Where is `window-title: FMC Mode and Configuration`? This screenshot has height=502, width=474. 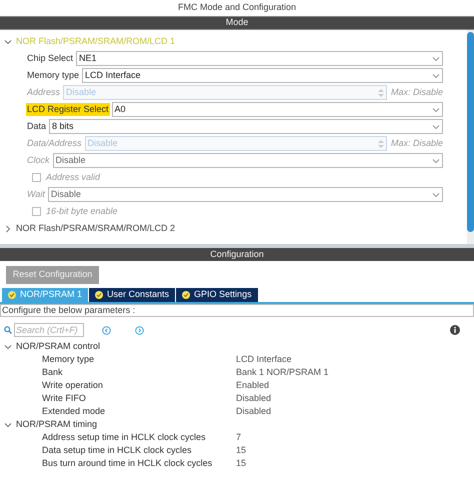 window-title: FMC Mode and Configuration is located at coordinates (237, 7).